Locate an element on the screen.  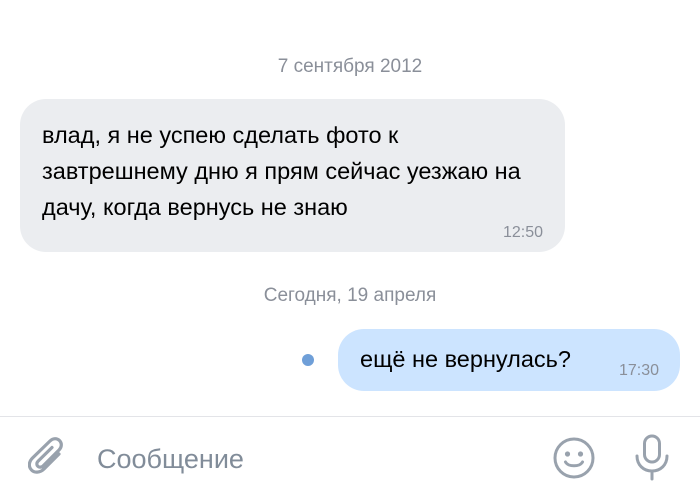
incoming-message-time: 12:50 is located at coordinates (522, 232).